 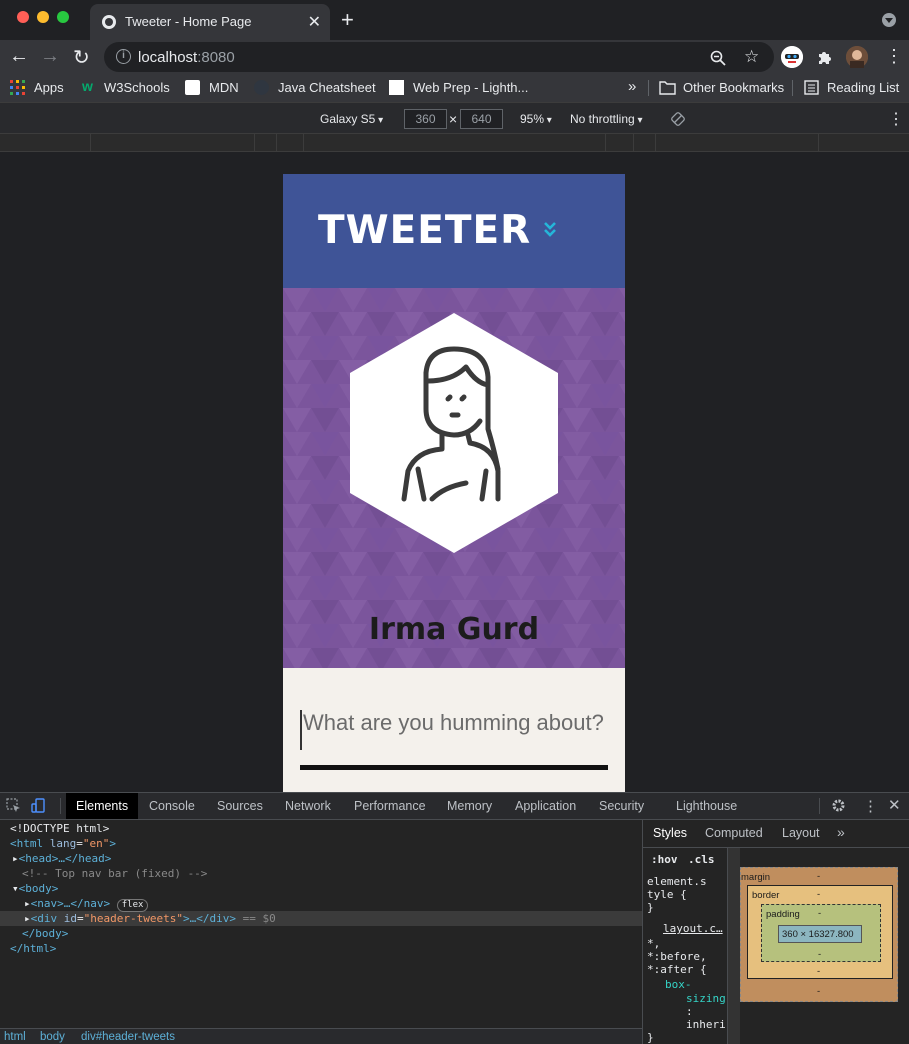 I want to click on tab-strip: Tweeter - Home Page ✕ +, so click(x=454, y=20).